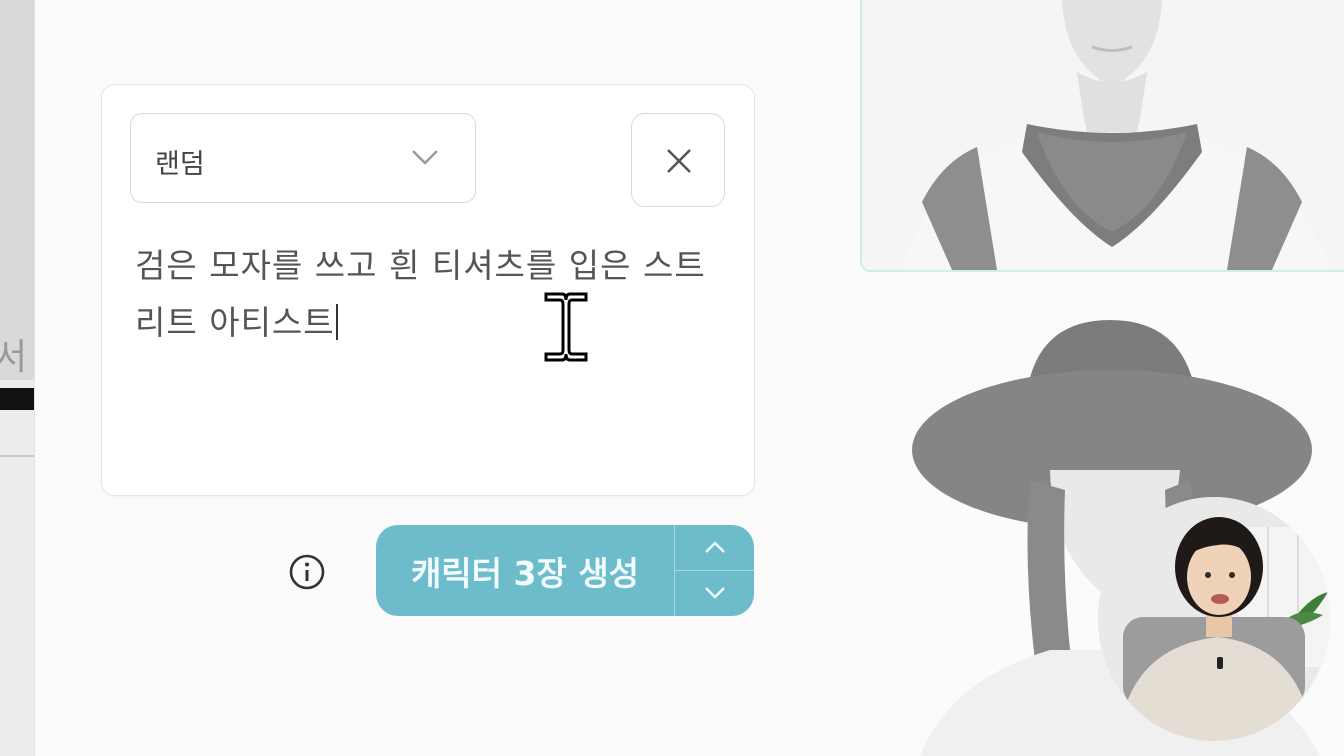 This screenshot has width=1344, height=756. I want to click on prompt-line-2: 리트 아티스트, so click(235, 322).